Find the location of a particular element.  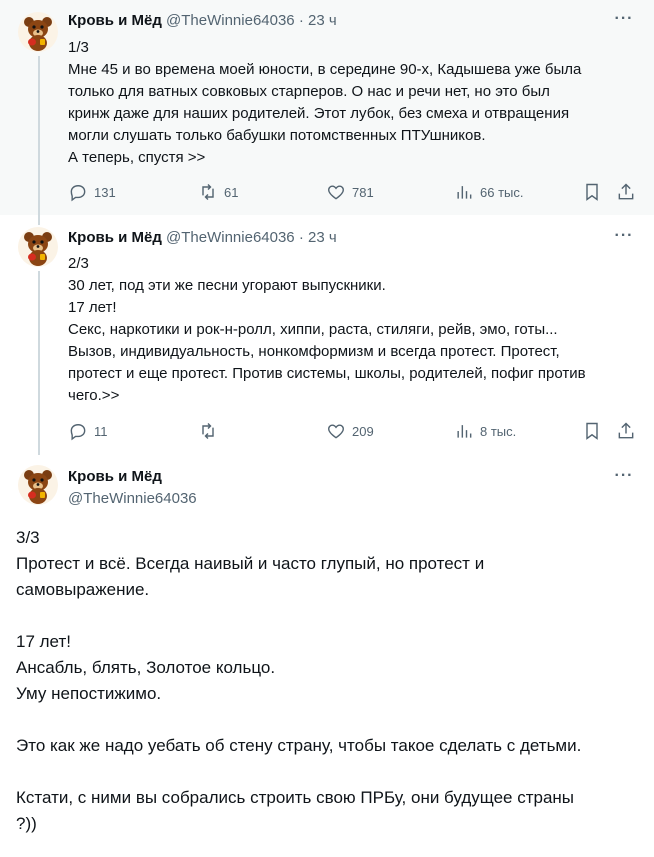

text-line: Уму непостижимо. is located at coordinates (89, 693).